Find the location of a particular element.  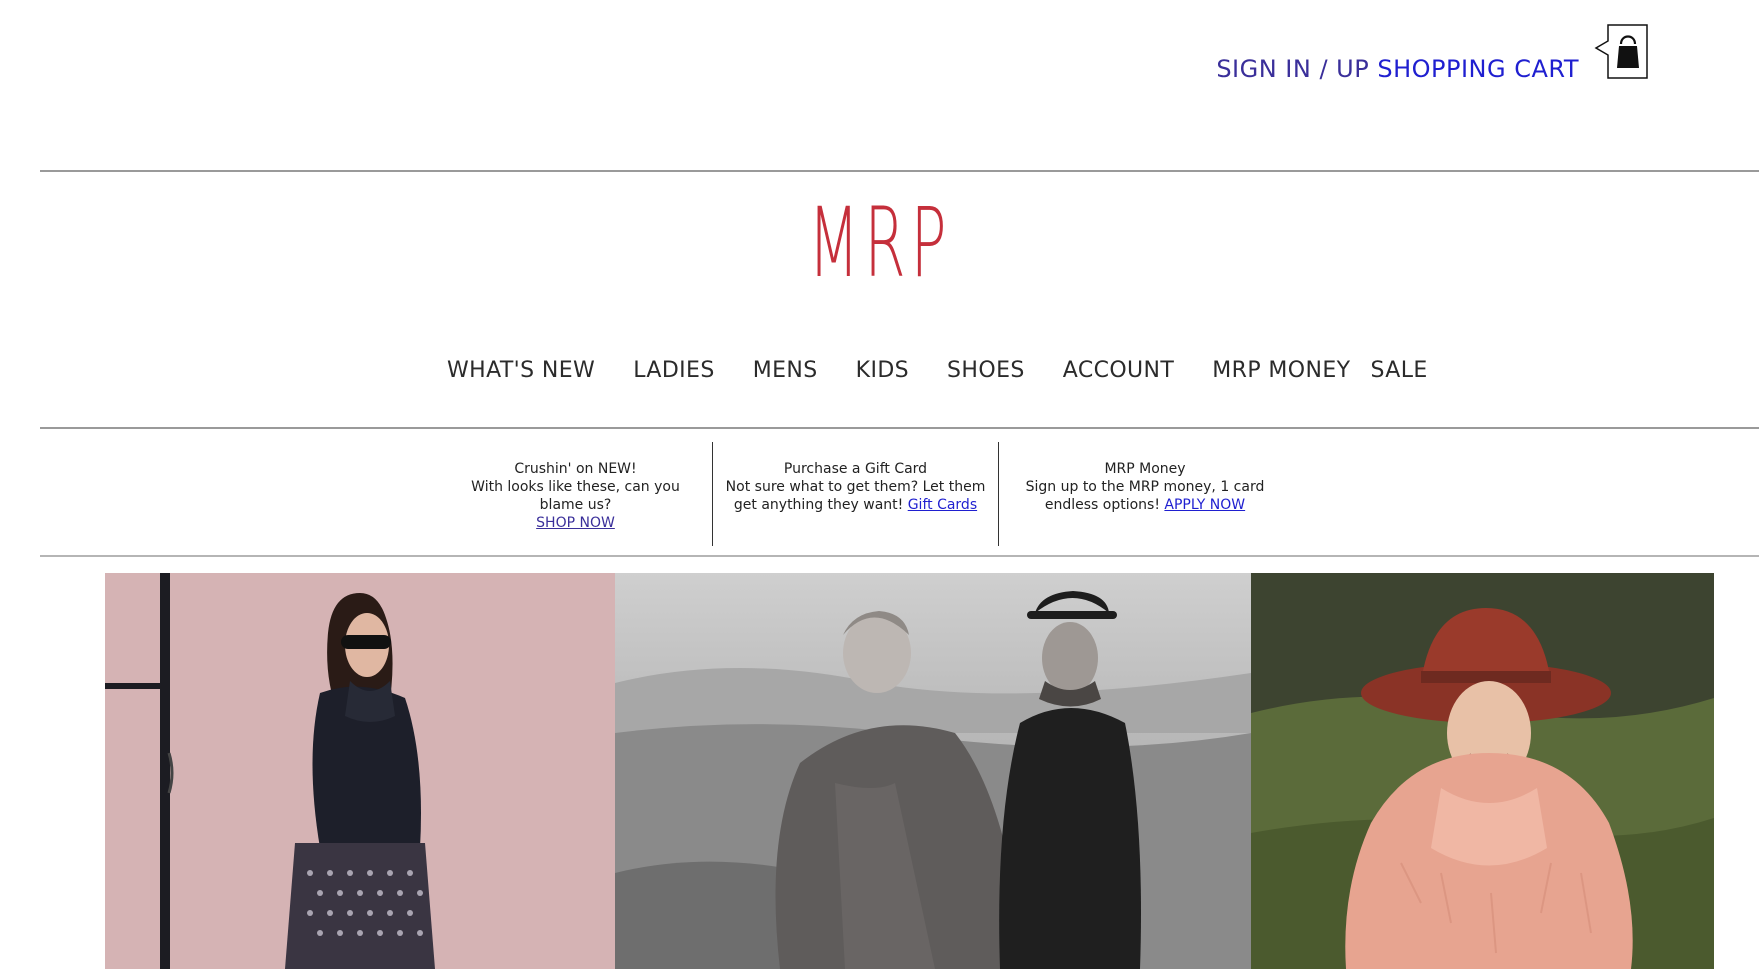

nav-item-kids: KIDS is located at coordinates (882, 370).